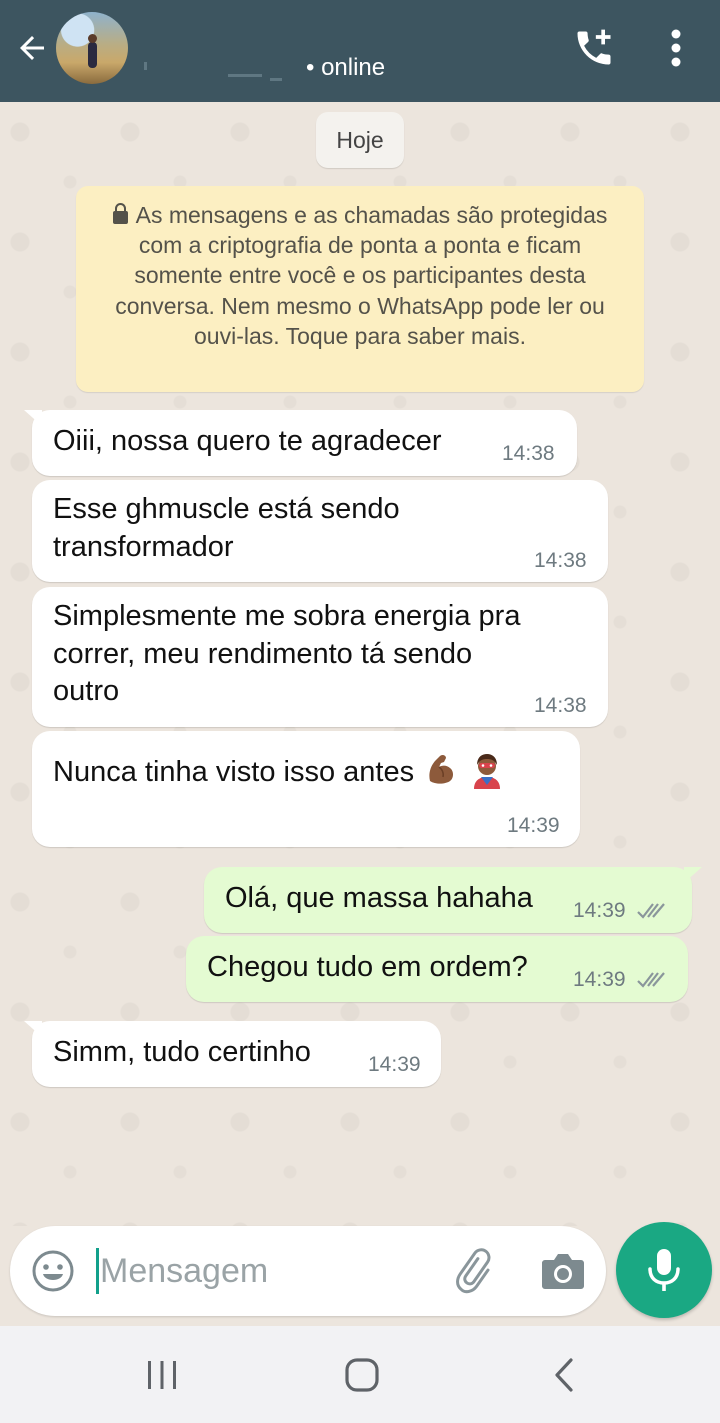  I want to click on camera-button, so click(563, 1271).